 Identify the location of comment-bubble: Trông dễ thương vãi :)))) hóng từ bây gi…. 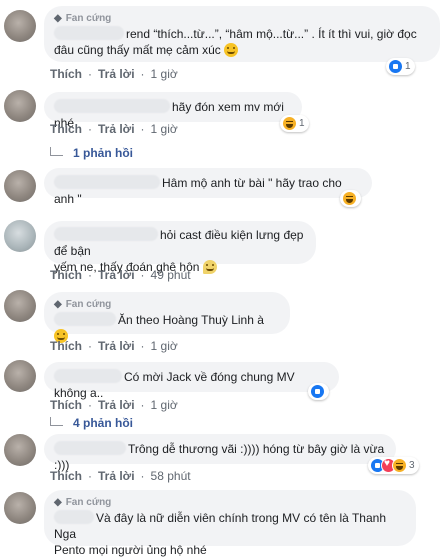
(220, 453).